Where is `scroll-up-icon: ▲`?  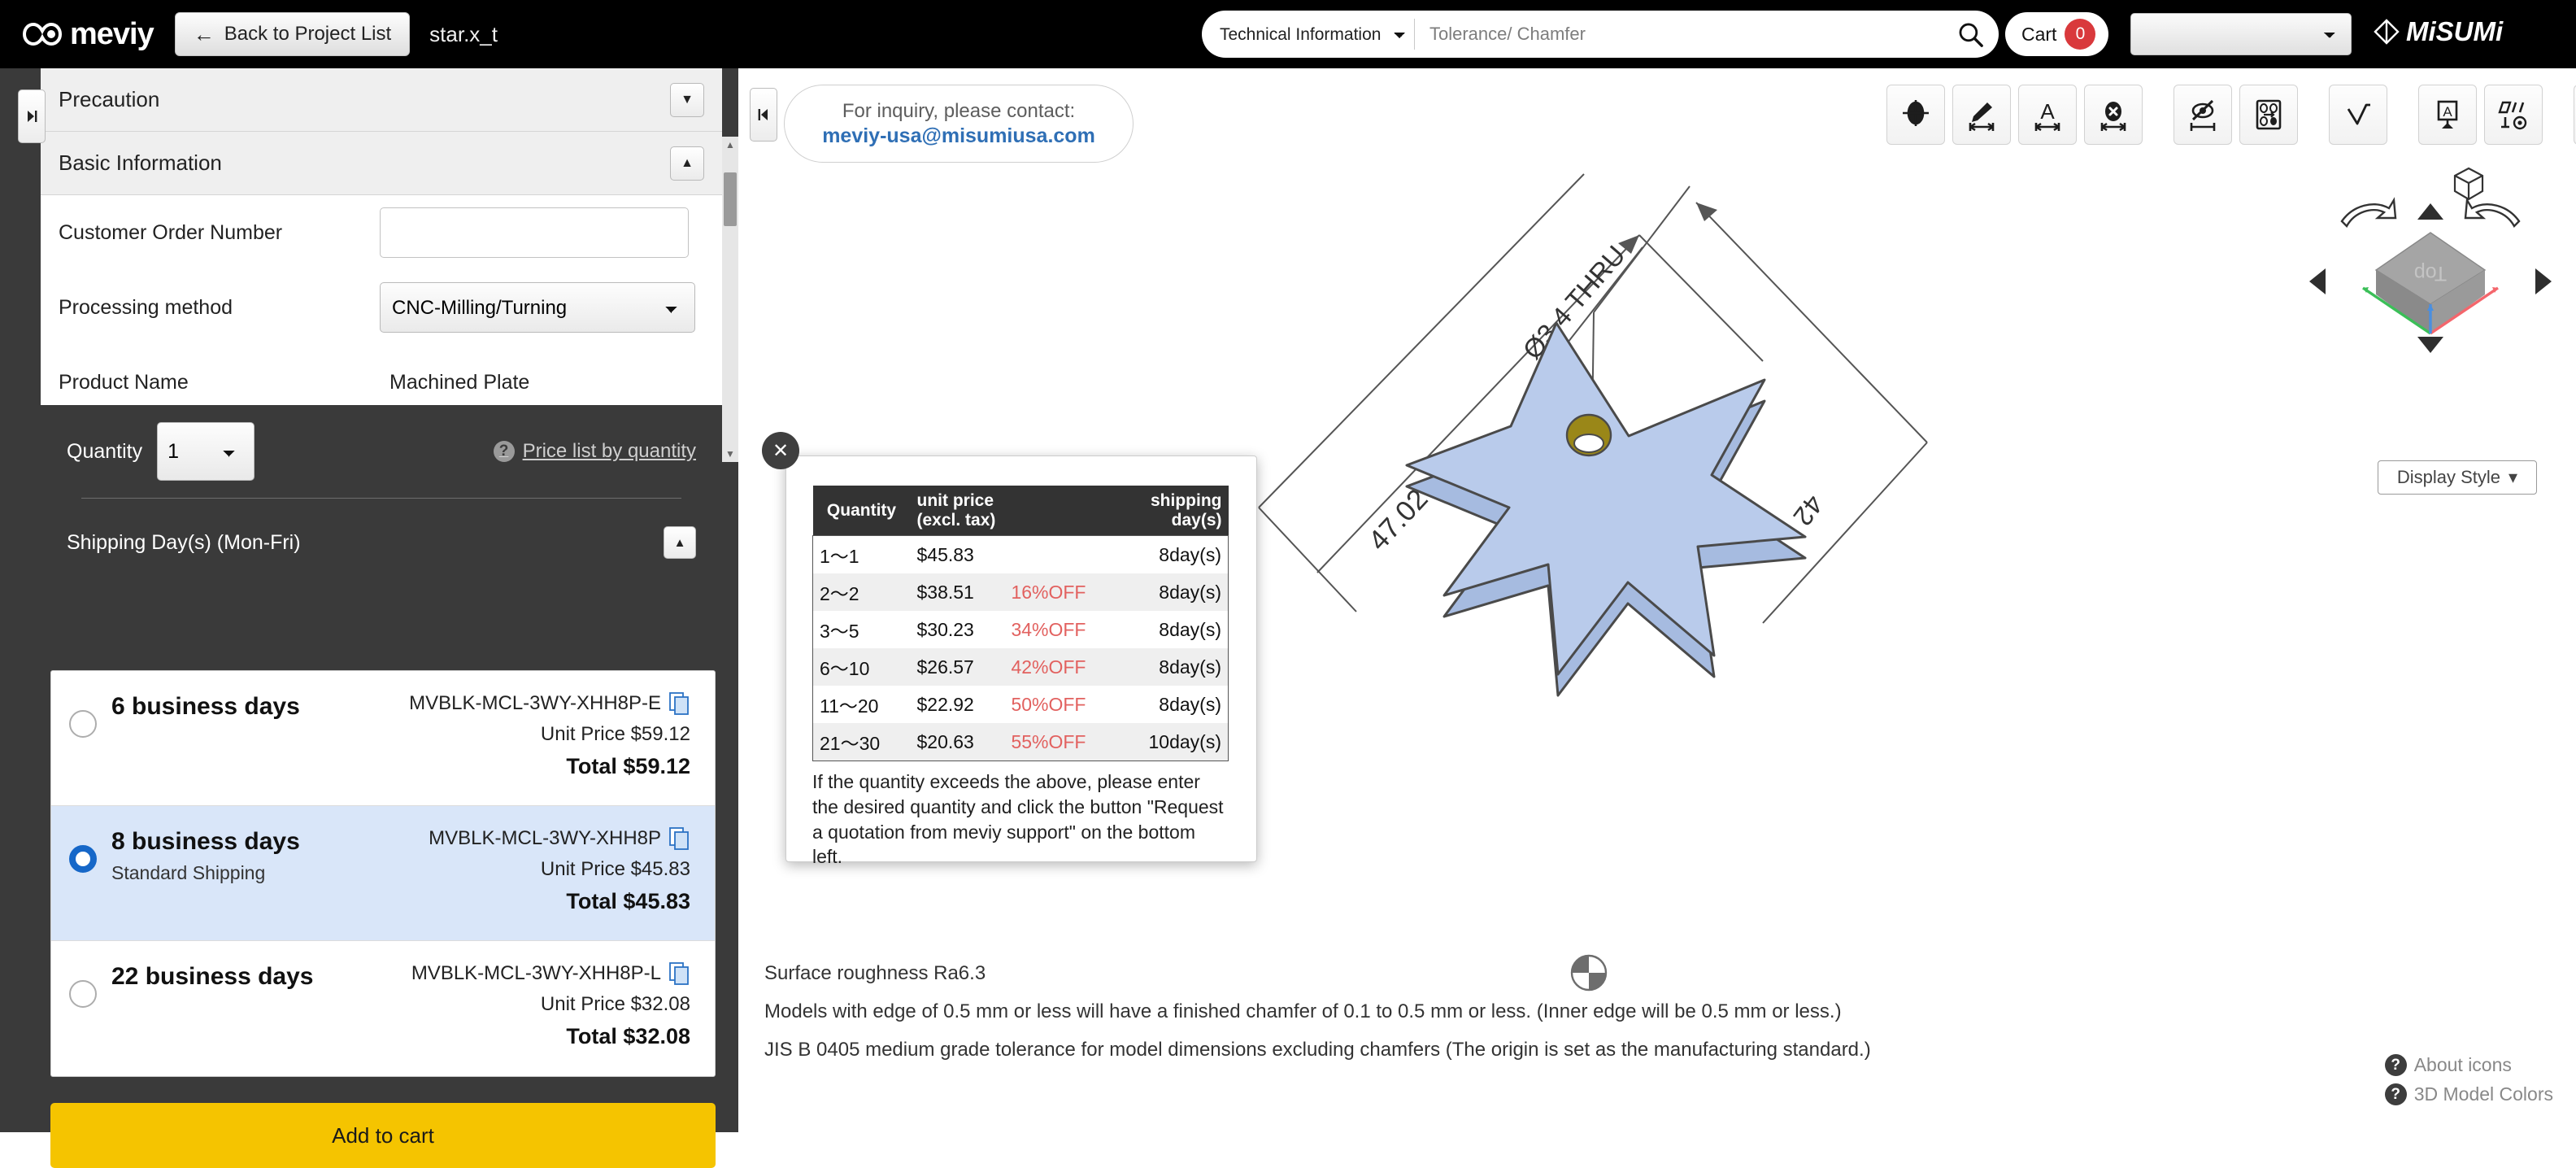
scroll-up-icon: ▲ is located at coordinates (730, 145).